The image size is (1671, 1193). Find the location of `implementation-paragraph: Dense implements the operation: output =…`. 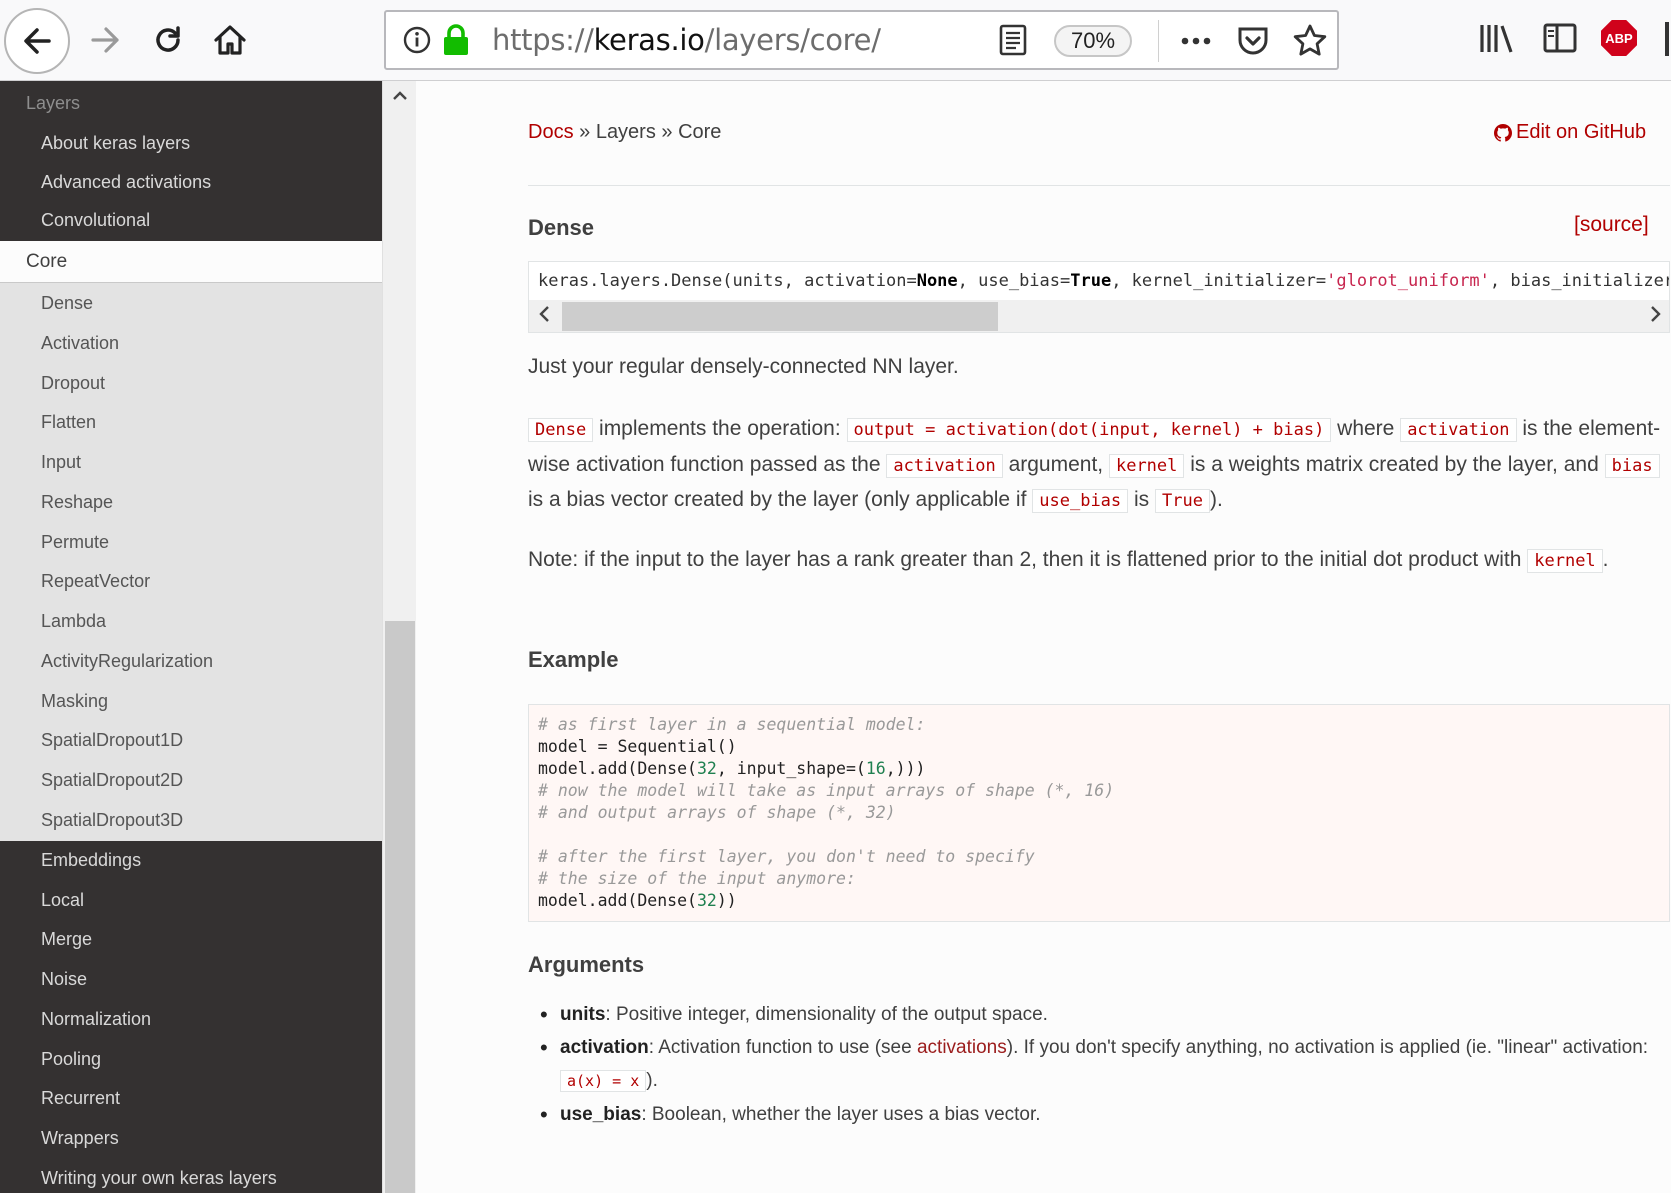

implementation-paragraph: Dense implements the operation: output =… is located at coordinates (1094, 465).